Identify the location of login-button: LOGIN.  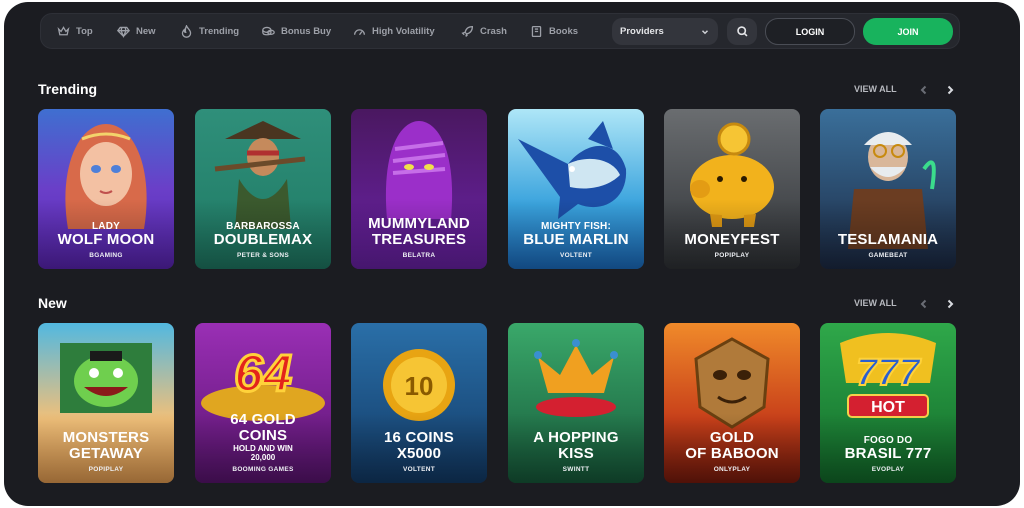
(810, 31).